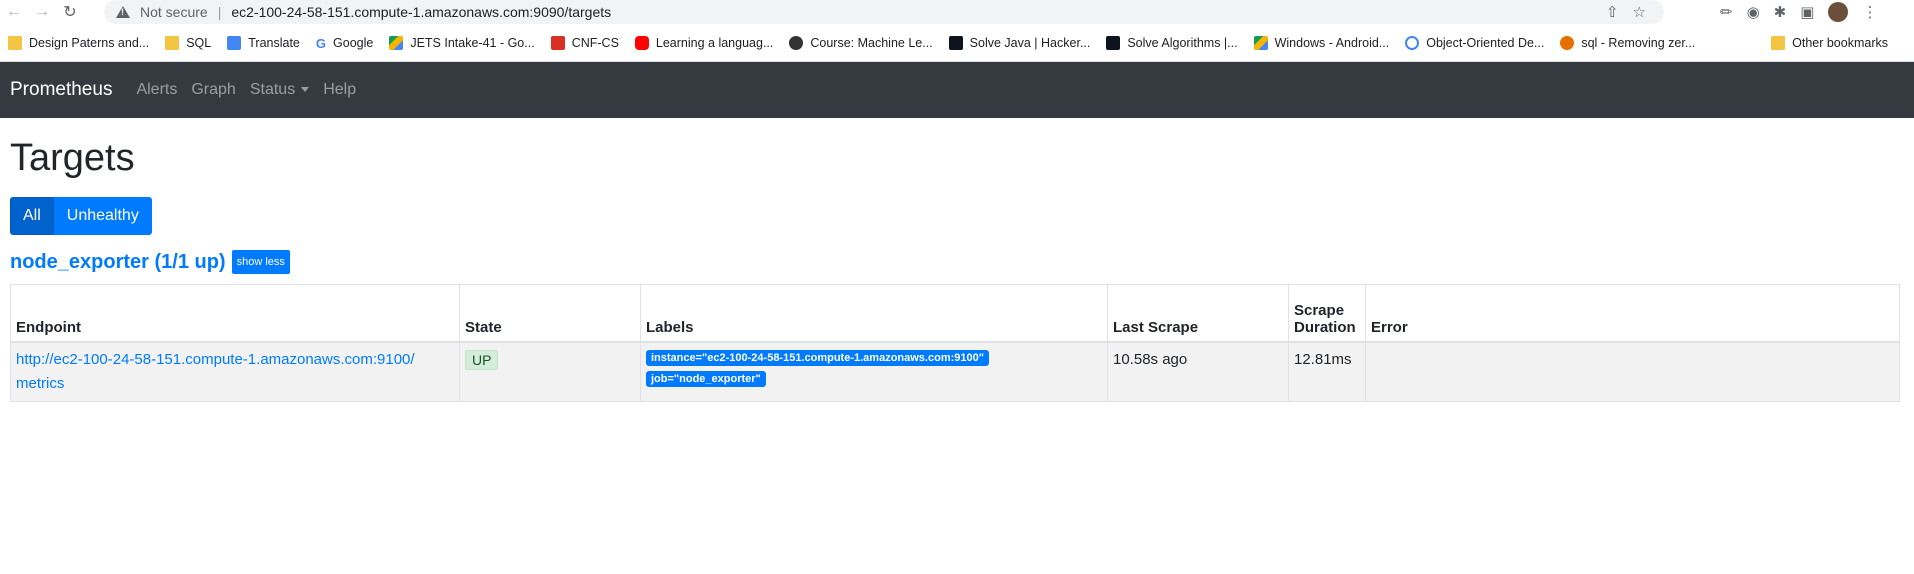 This screenshot has height=574, width=1914. What do you see at coordinates (234, 42) in the screenshot?
I see `translate-icon` at bounding box center [234, 42].